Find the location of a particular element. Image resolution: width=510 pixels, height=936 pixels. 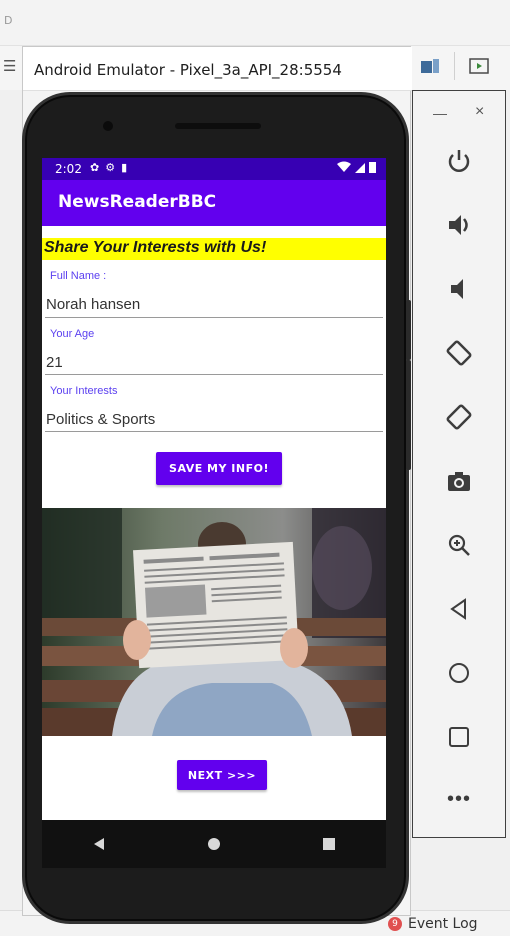

event-log-button: 9 Event Log is located at coordinates (433, 924).